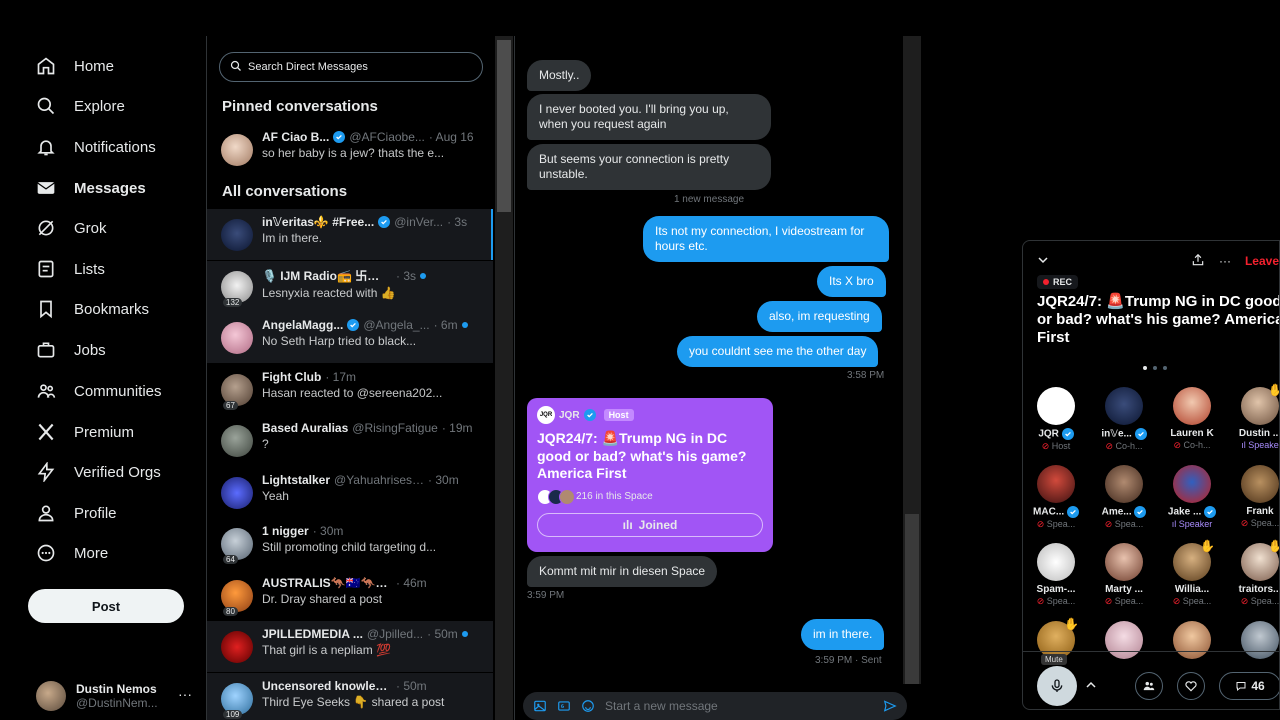 The height and width of the screenshot is (720, 1280). I want to click on nav-grok: Grok, so click(71, 228).